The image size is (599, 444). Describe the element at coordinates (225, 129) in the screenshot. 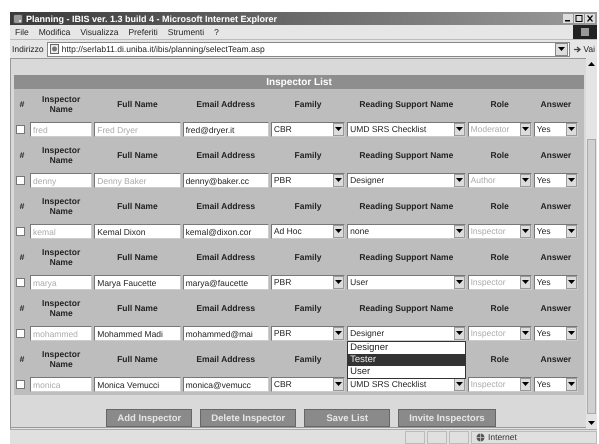

I see `input-field: fred@dryer.it` at that location.